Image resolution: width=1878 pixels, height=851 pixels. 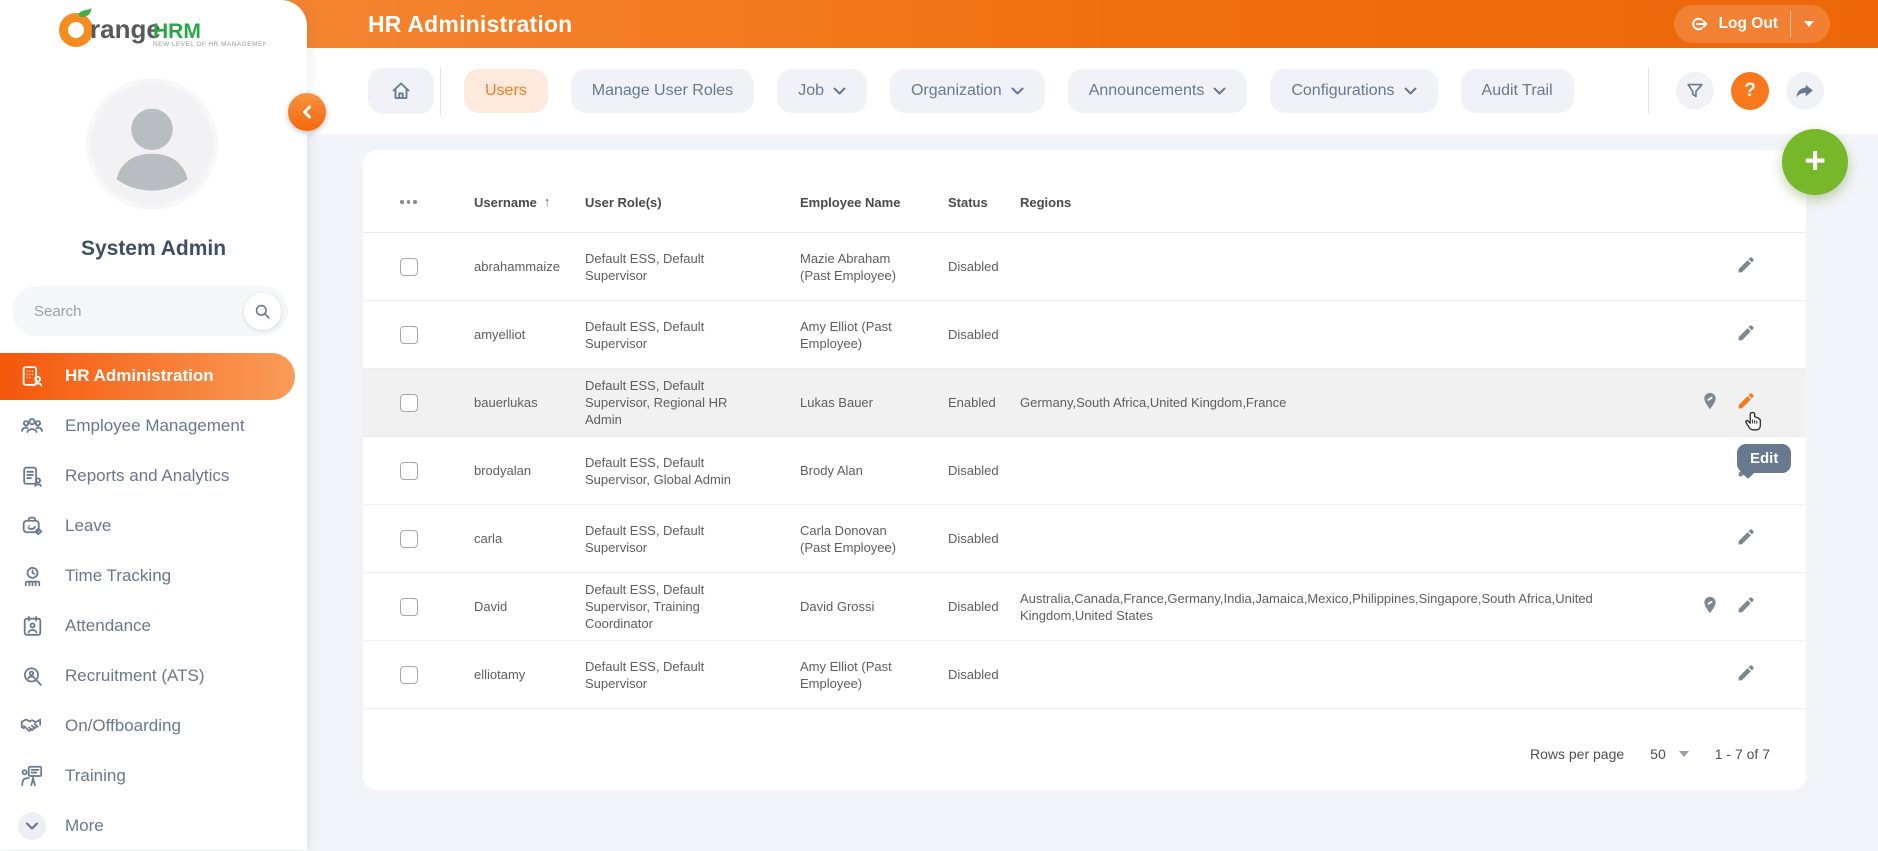 I want to click on search-input, so click(x=138, y=311).